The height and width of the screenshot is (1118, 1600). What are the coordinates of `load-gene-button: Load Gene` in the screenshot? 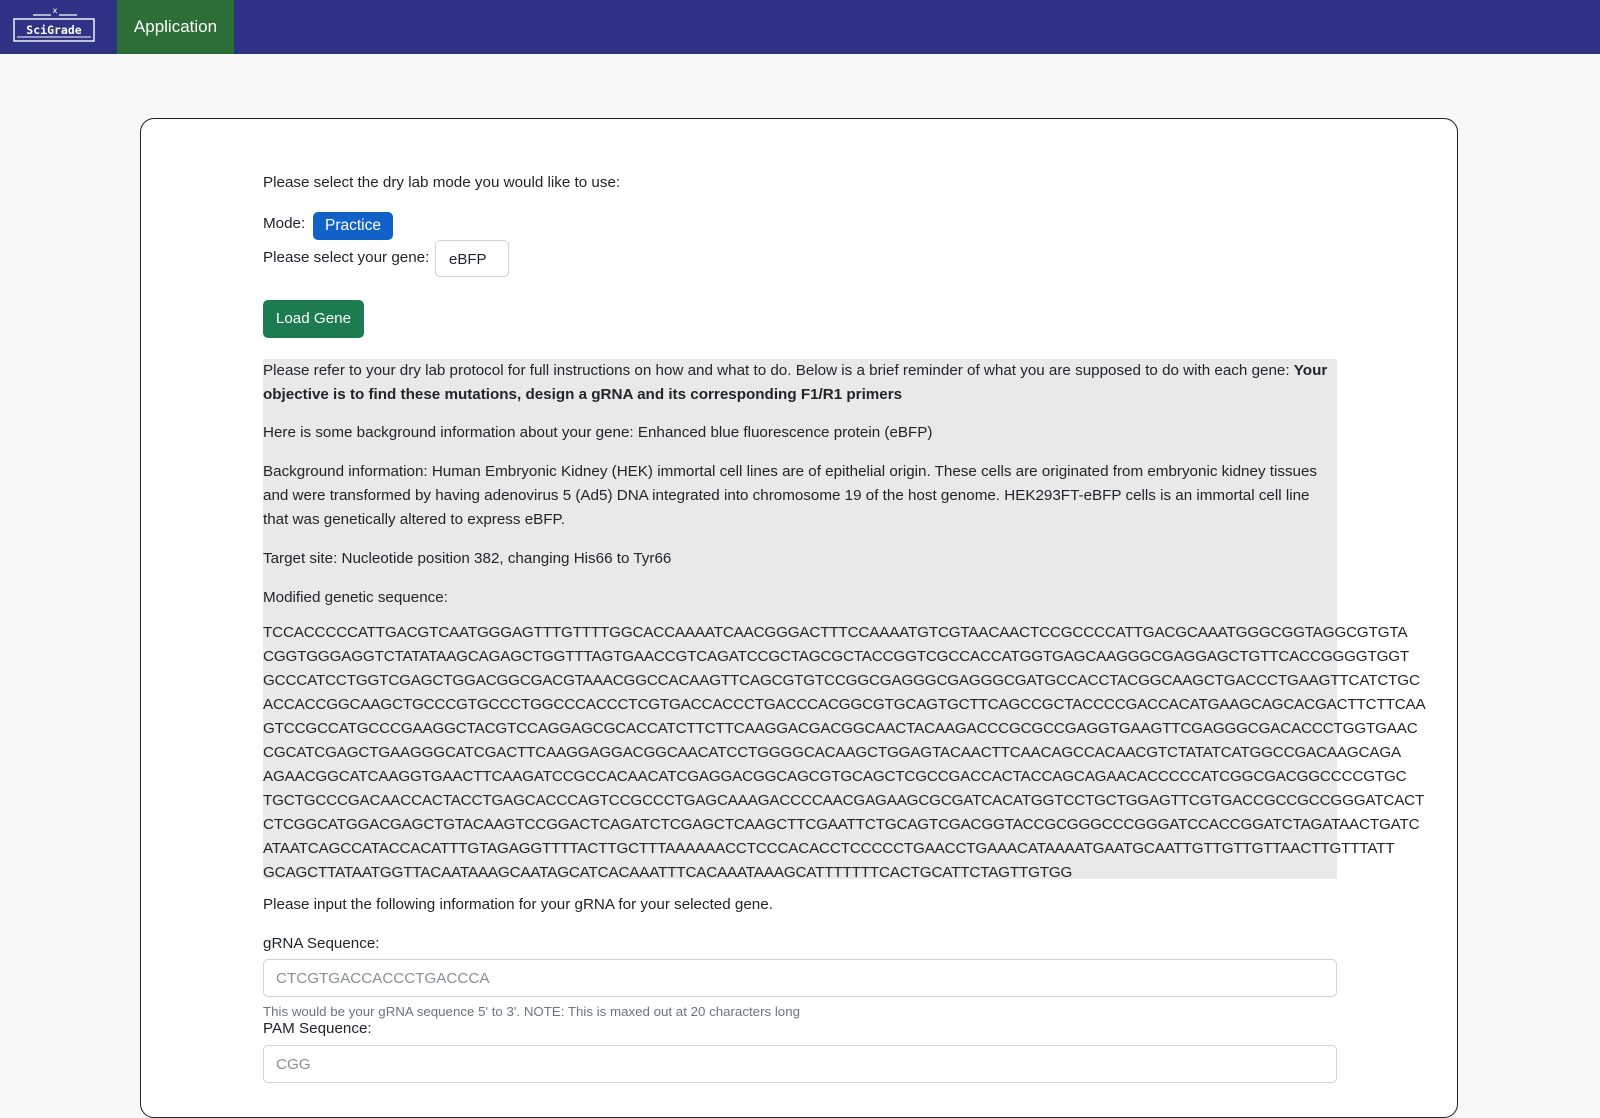 It's located at (313, 319).